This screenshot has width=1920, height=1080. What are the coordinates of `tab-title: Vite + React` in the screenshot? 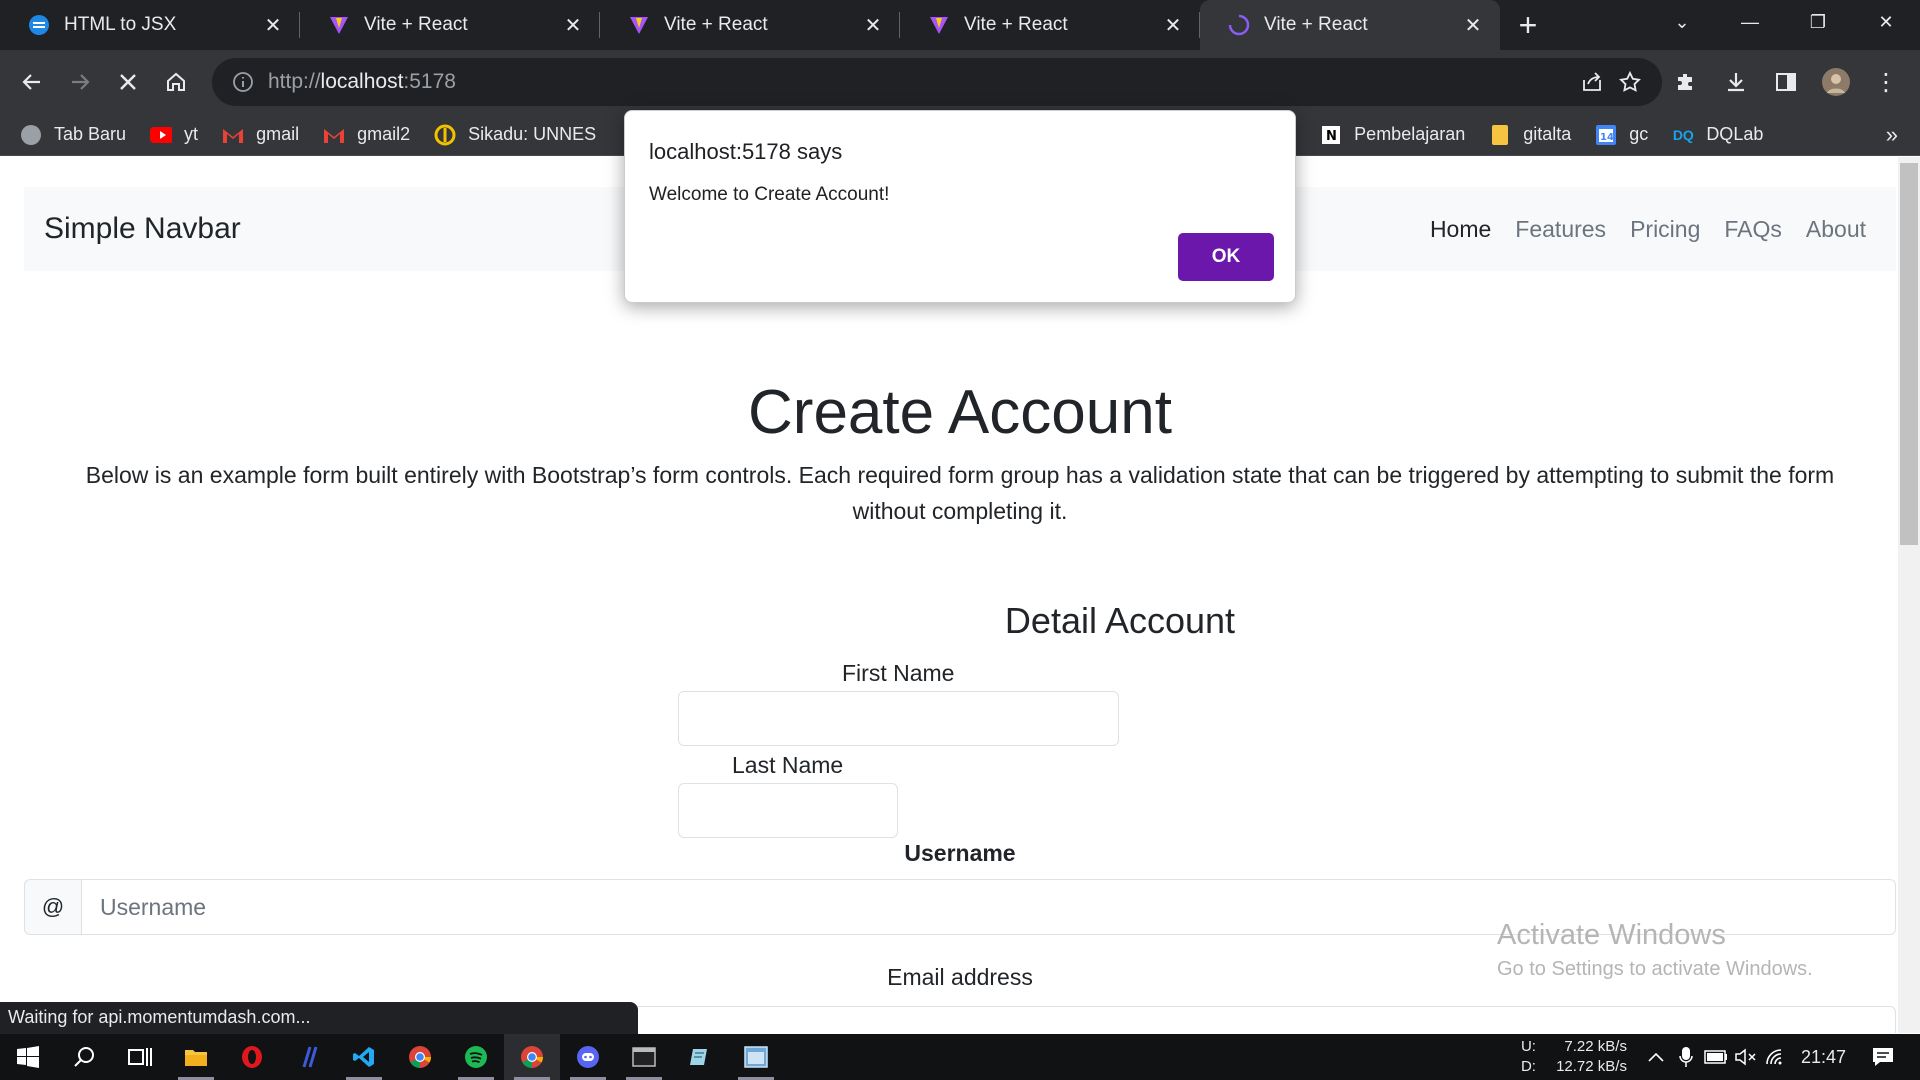 It's located at (416, 24).